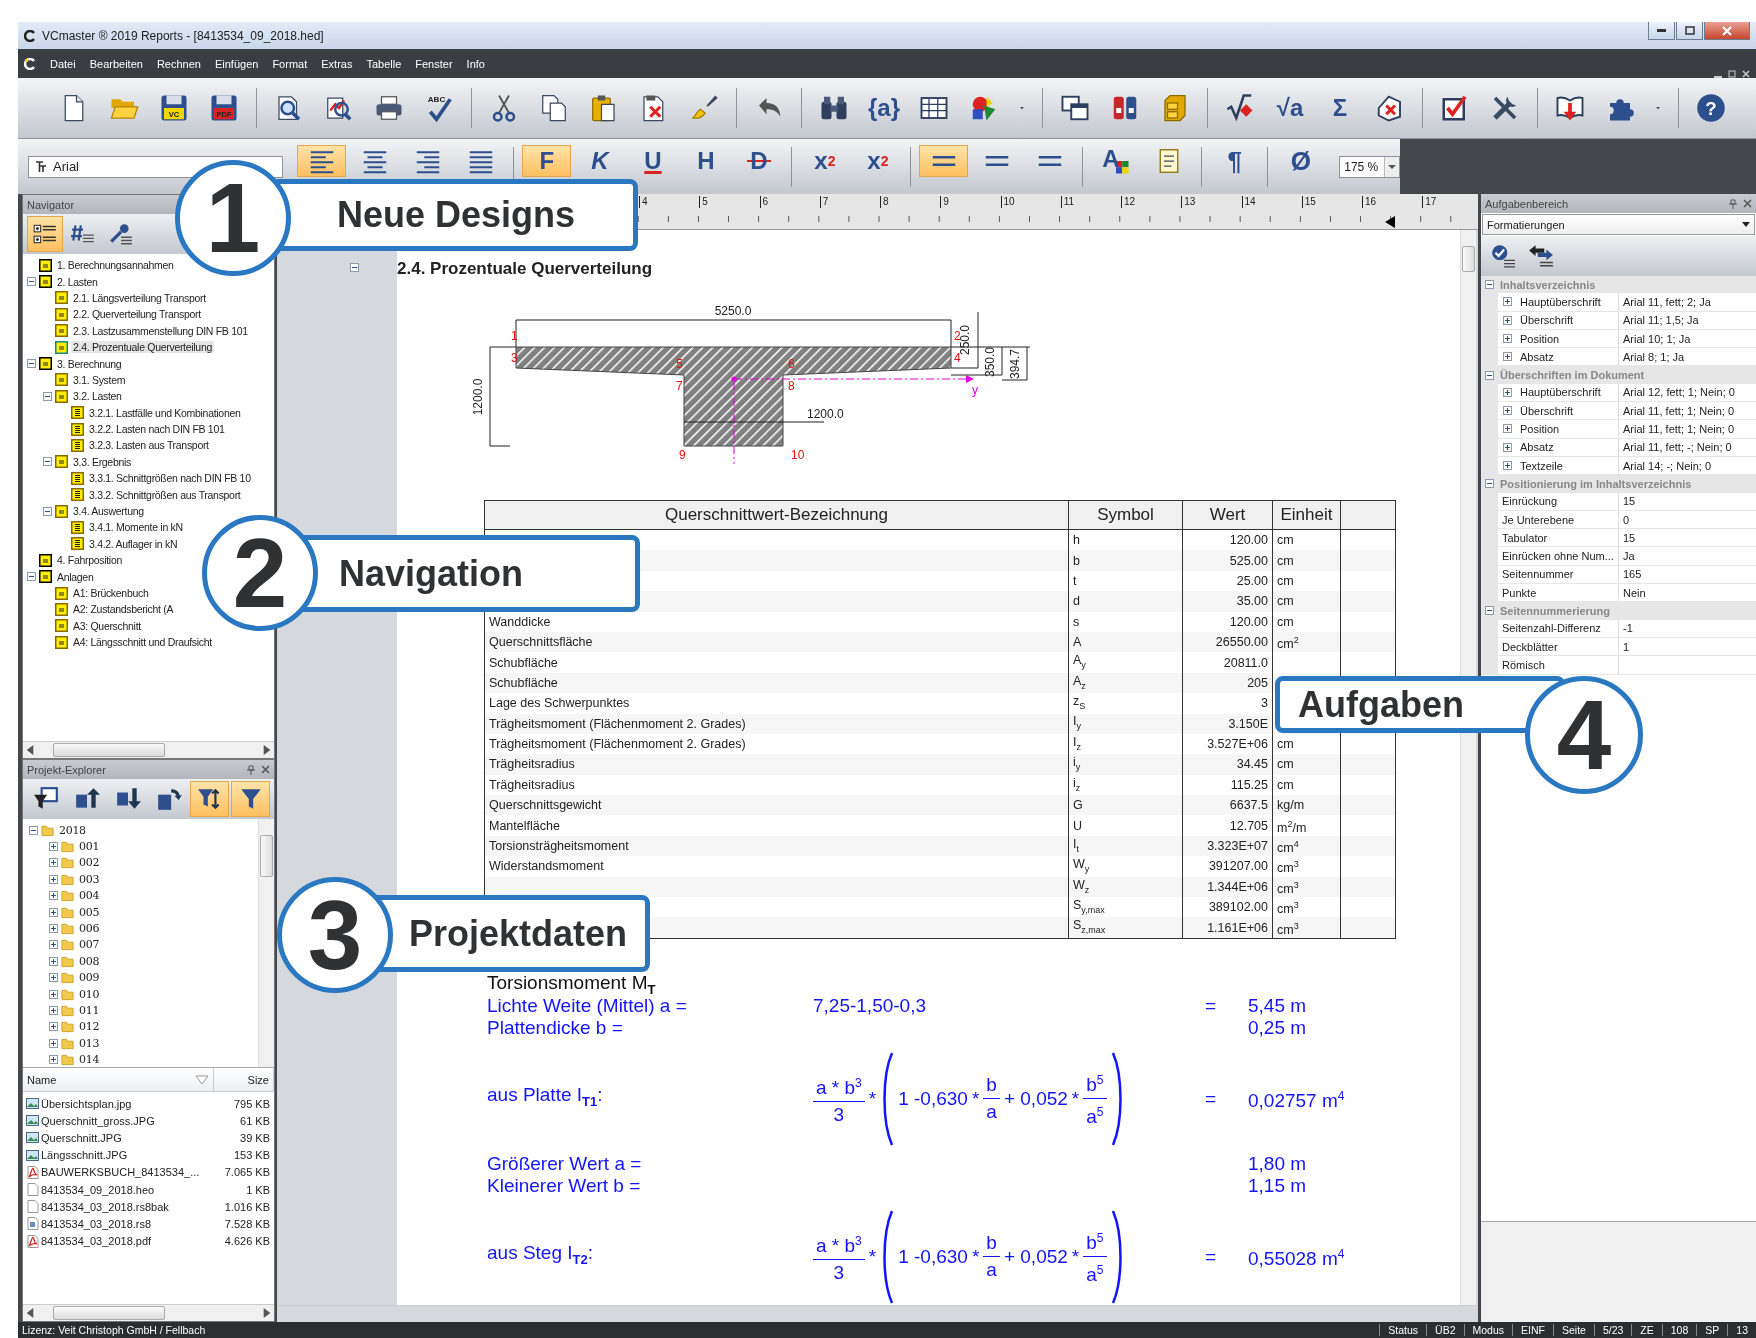 The height and width of the screenshot is (1338, 1756). What do you see at coordinates (89, 961) in the screenshot?
I see `folder-item: 008` at bounding box center [89, 961].